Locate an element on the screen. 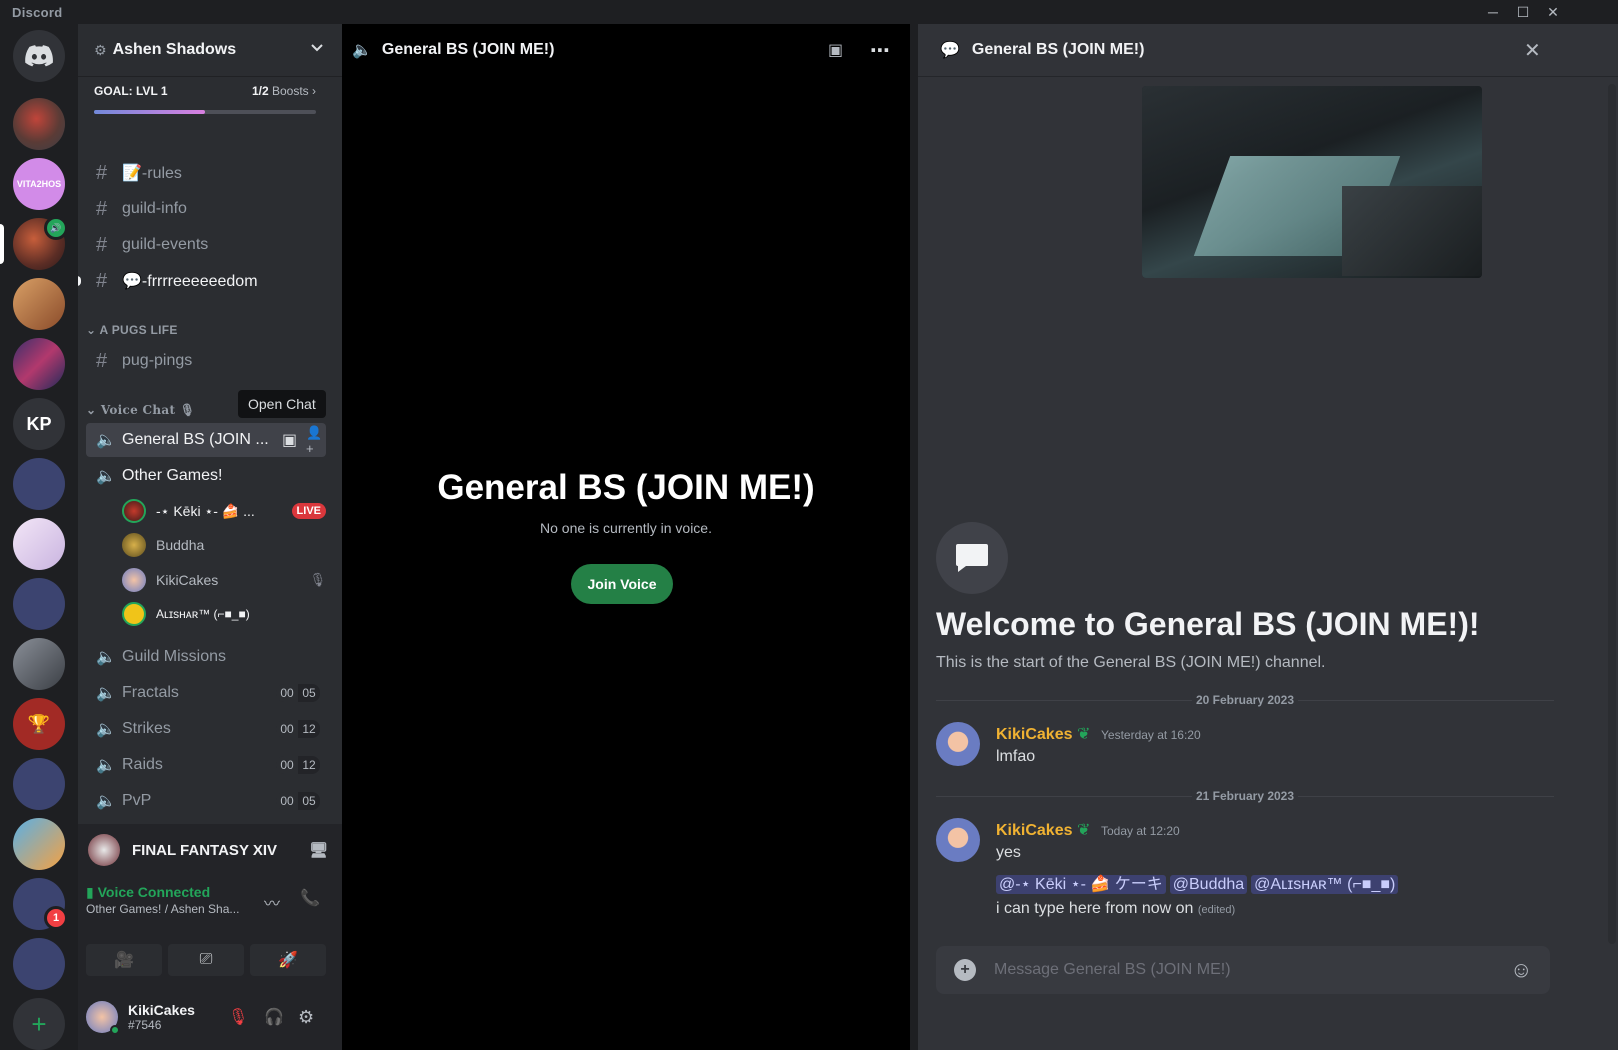 The height and width of the screenshot is (1050, 1618). channel-pug-pings: # pug-pings is located at coordinates (210, 361).